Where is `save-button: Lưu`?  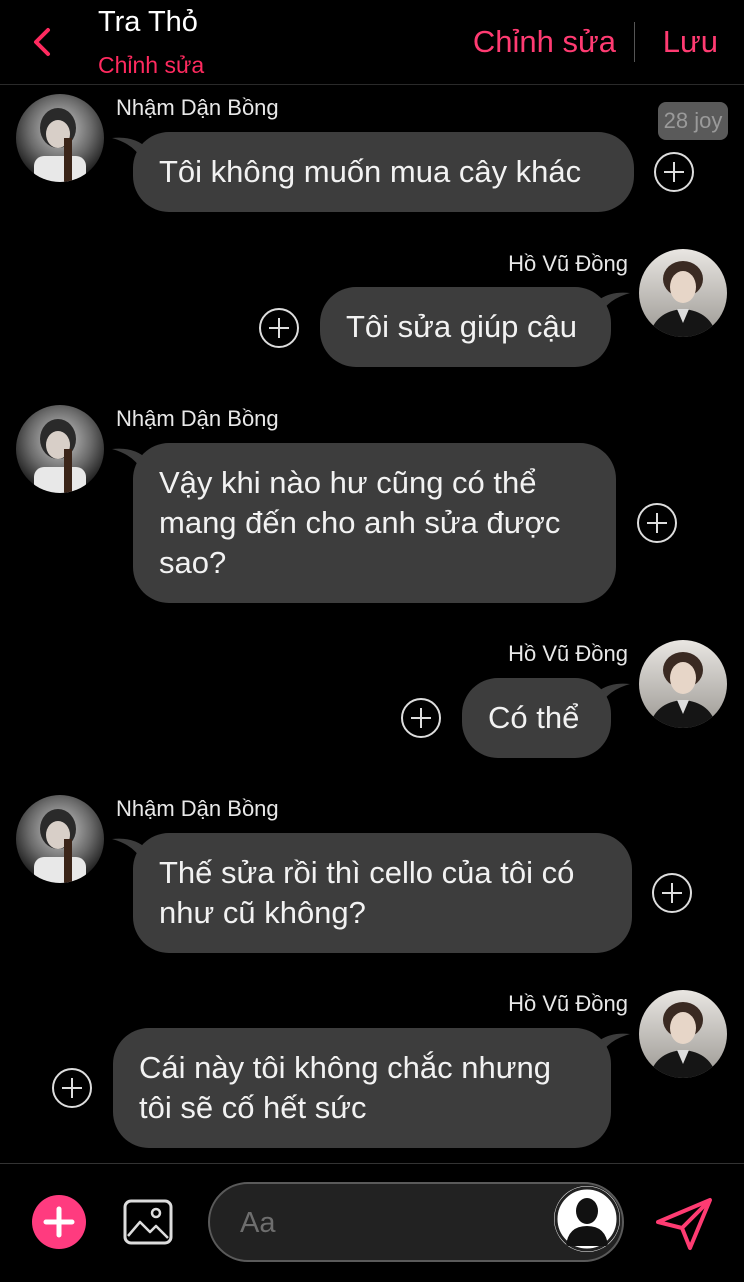 save-button: Lưu is located at coordinates (690, 42).